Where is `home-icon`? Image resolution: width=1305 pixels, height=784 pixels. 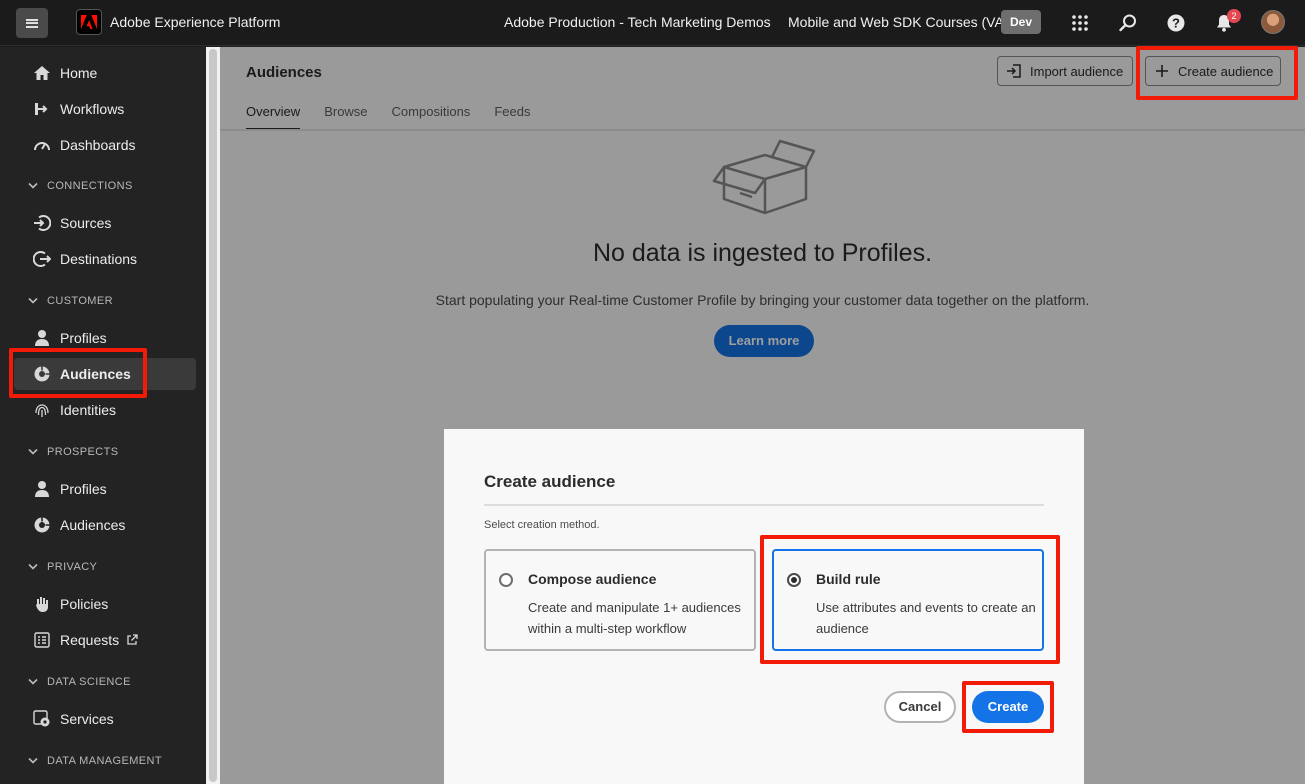 home-icon is located at coordinates (42, 73).